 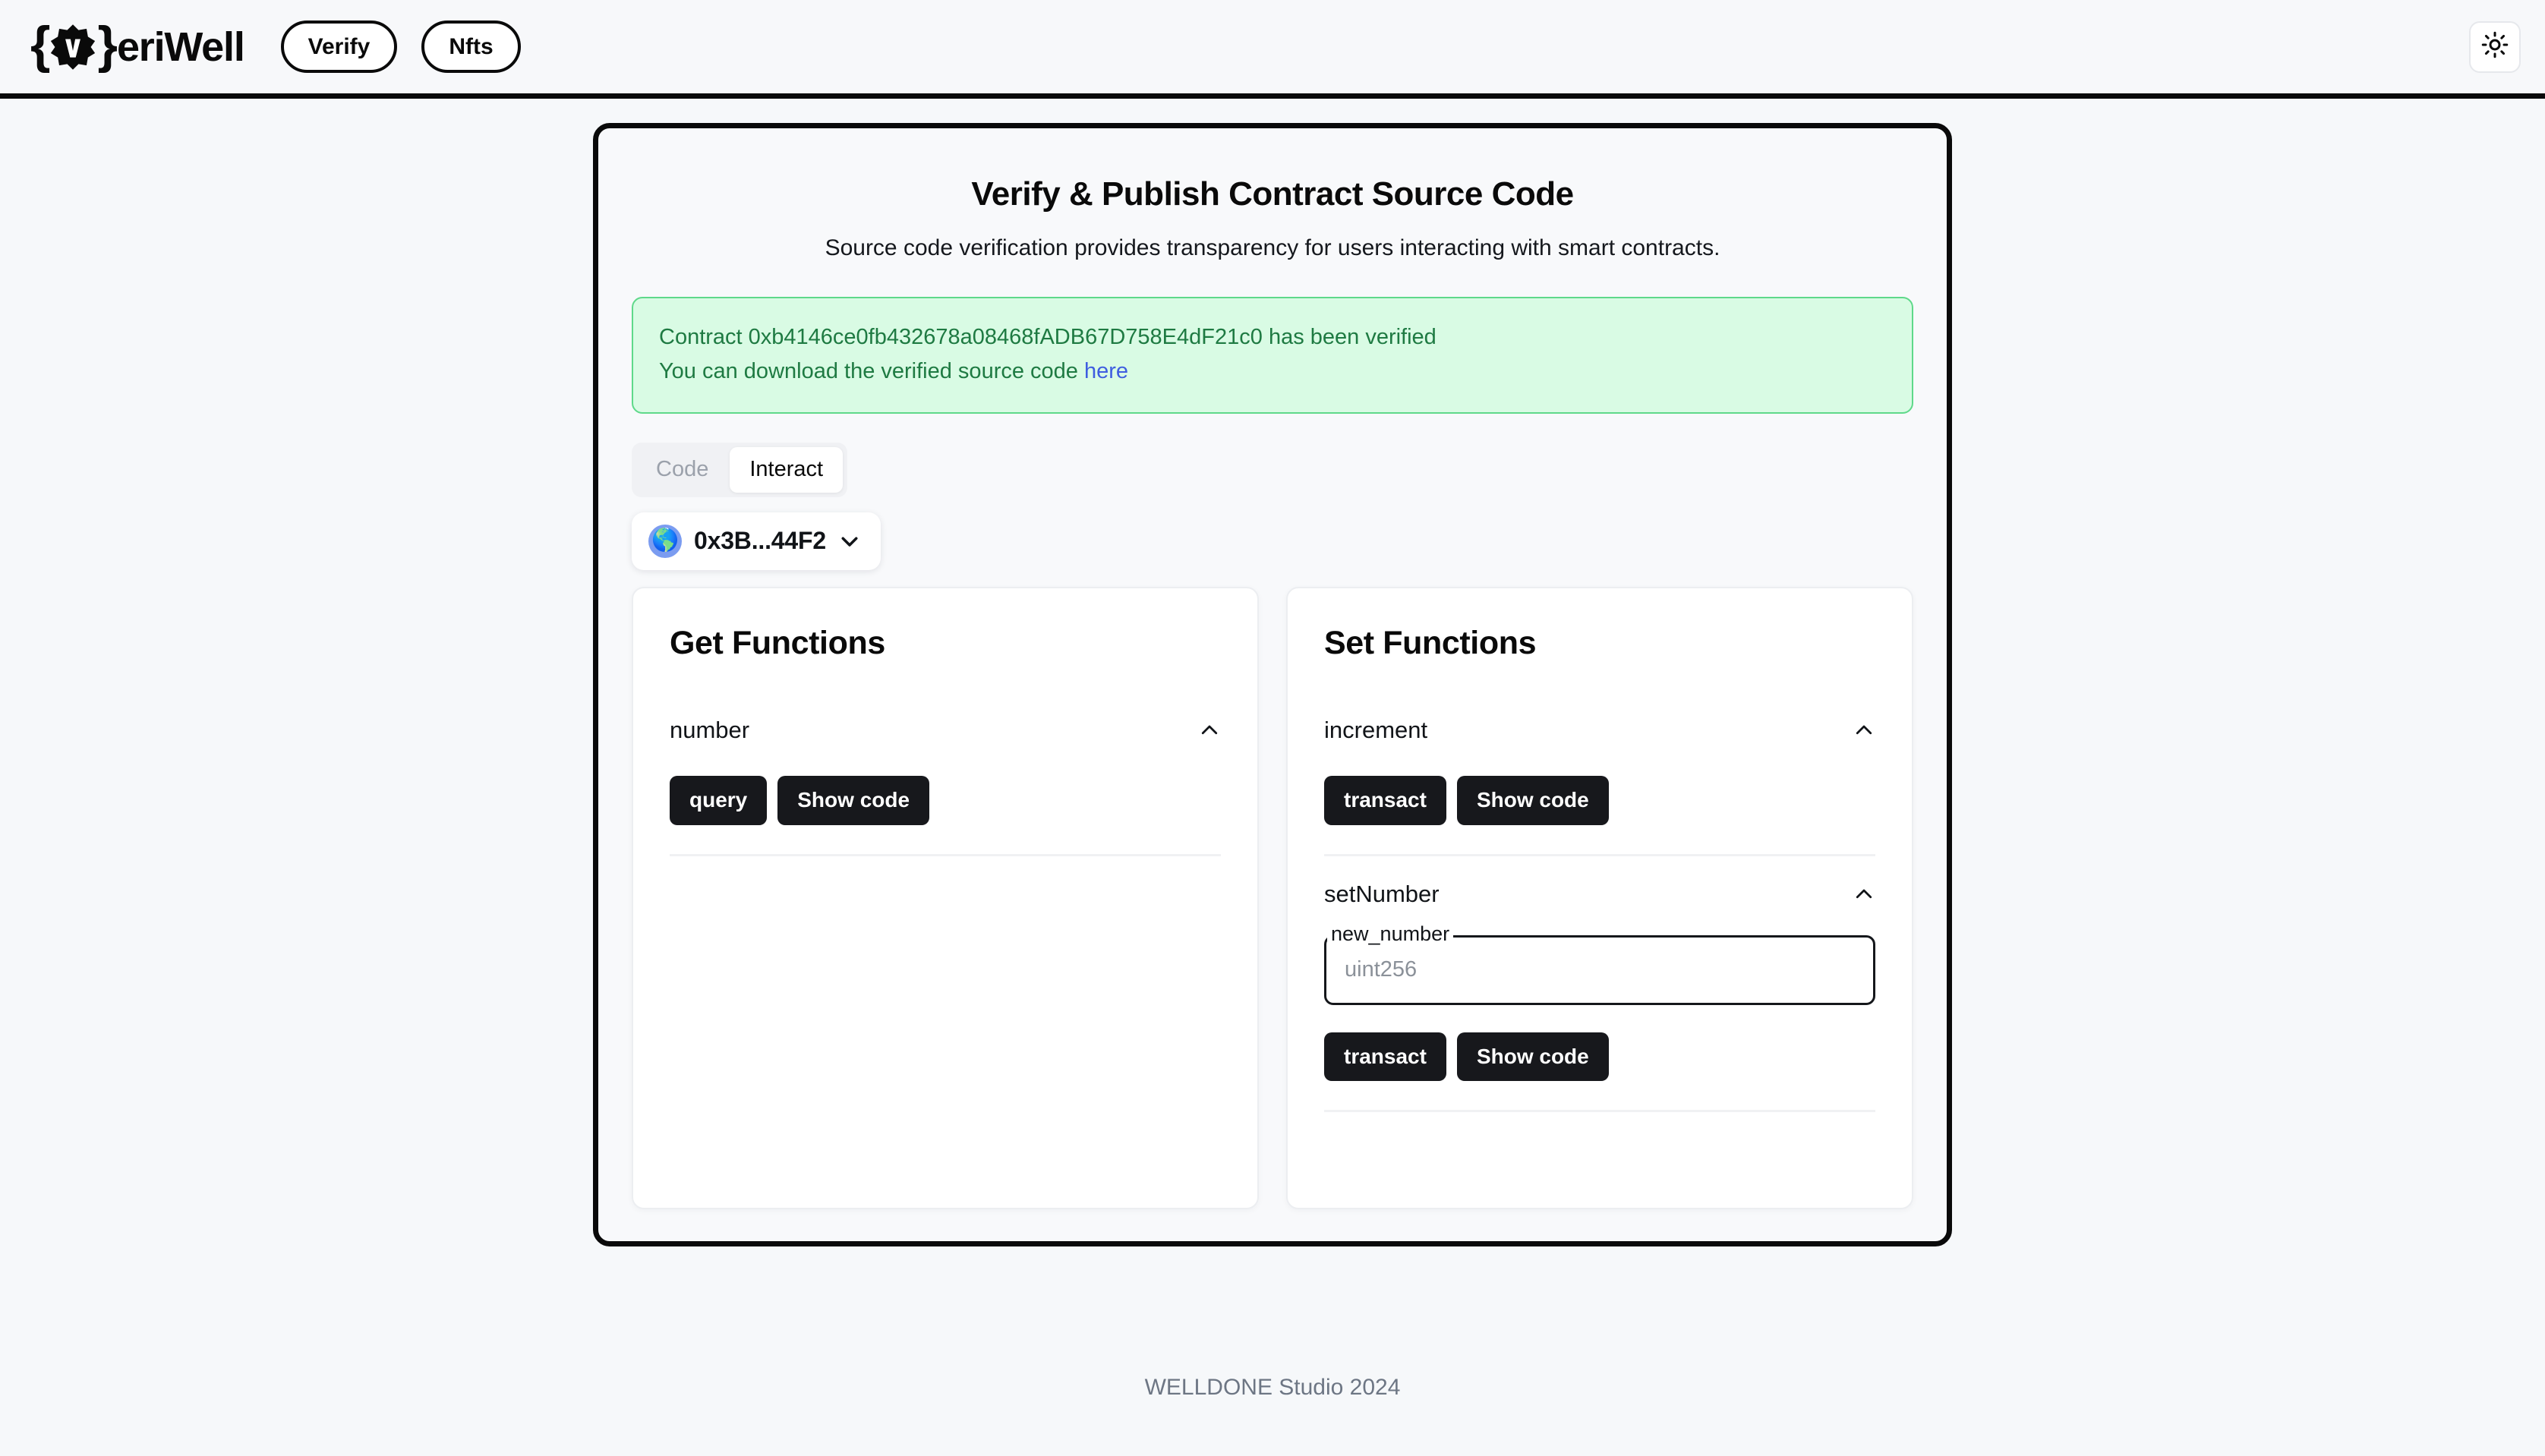 I want to click on globe-icon: 🌎, so click(x=665, y=541).